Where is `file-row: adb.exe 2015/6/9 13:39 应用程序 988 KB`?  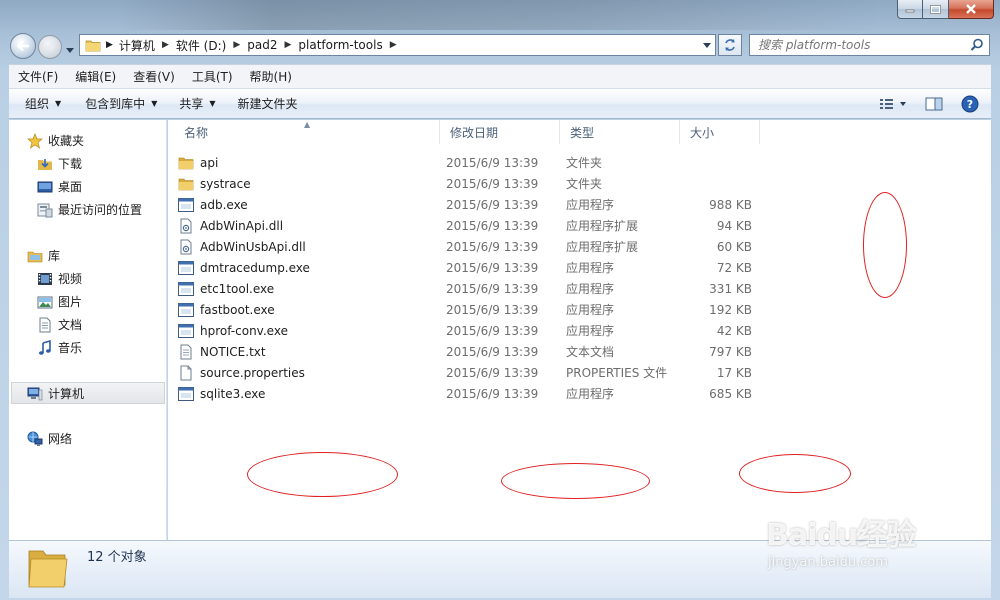 file-row: adb.exe 2015/6/9 13:39 应用程序 988 KB is located at coordinates (473, 204).